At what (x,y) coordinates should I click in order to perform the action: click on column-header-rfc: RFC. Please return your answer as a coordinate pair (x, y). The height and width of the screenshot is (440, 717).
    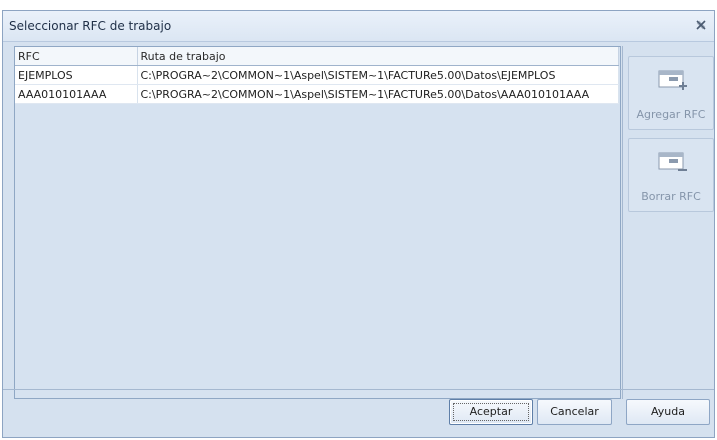
    Looking at the image, I should click on (76, 56).